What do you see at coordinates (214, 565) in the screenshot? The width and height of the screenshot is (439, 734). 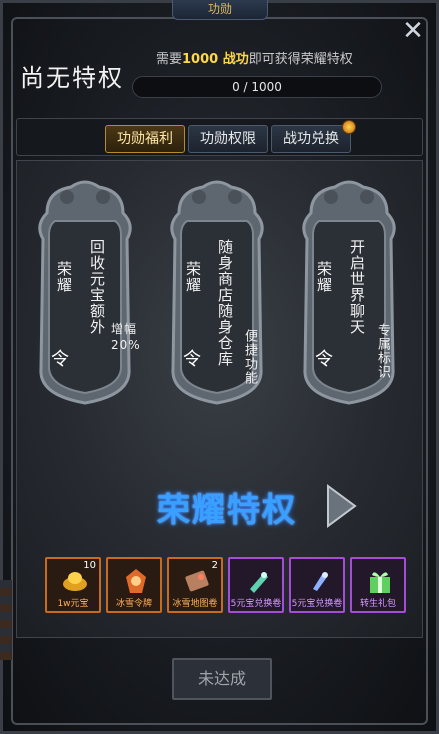 I see `reward-count: 2` at bounding box center [214, 565].